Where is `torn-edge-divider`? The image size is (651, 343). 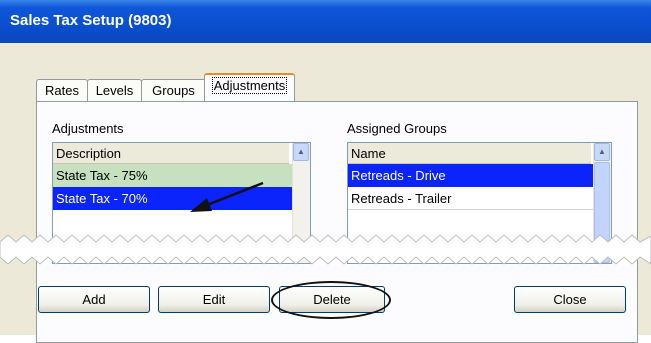 torn-edge-divider is located at coordinates (325, 249).